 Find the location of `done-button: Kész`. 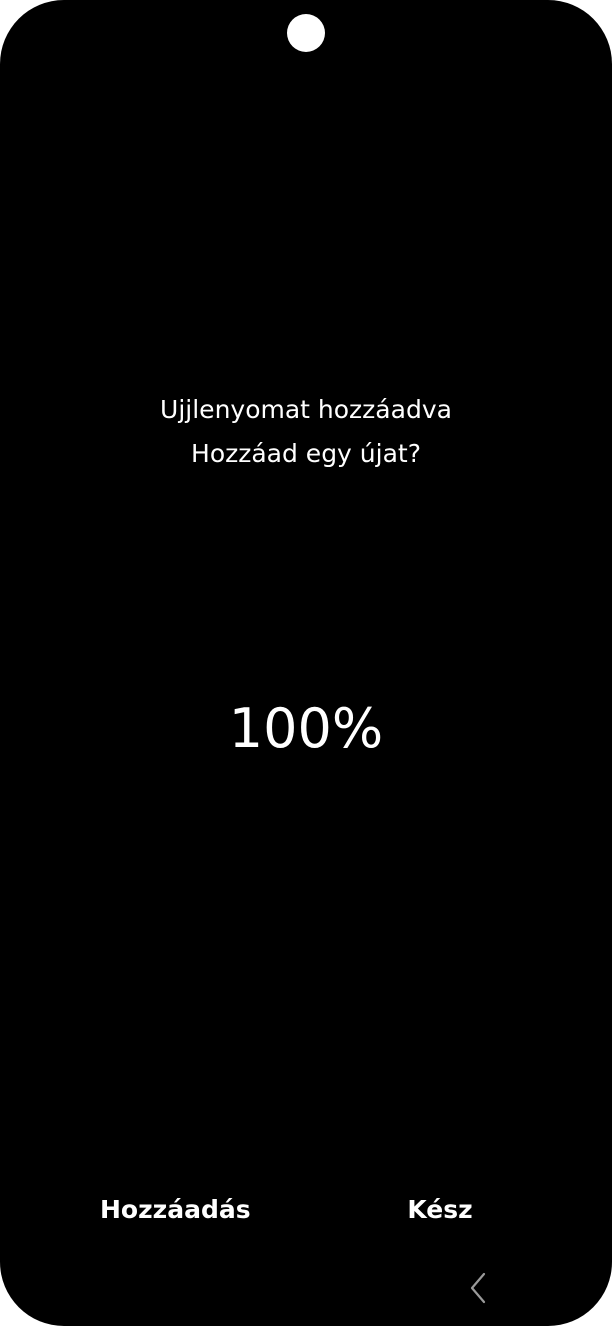

done-button: Kész is located at coordinates (440, 1210).